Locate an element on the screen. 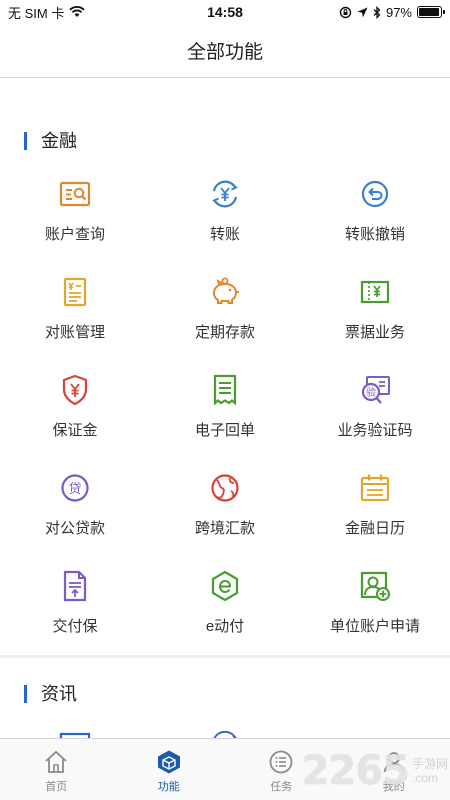  function-delivery-guarantee: 交付保 is located at coordinates (75, 604).